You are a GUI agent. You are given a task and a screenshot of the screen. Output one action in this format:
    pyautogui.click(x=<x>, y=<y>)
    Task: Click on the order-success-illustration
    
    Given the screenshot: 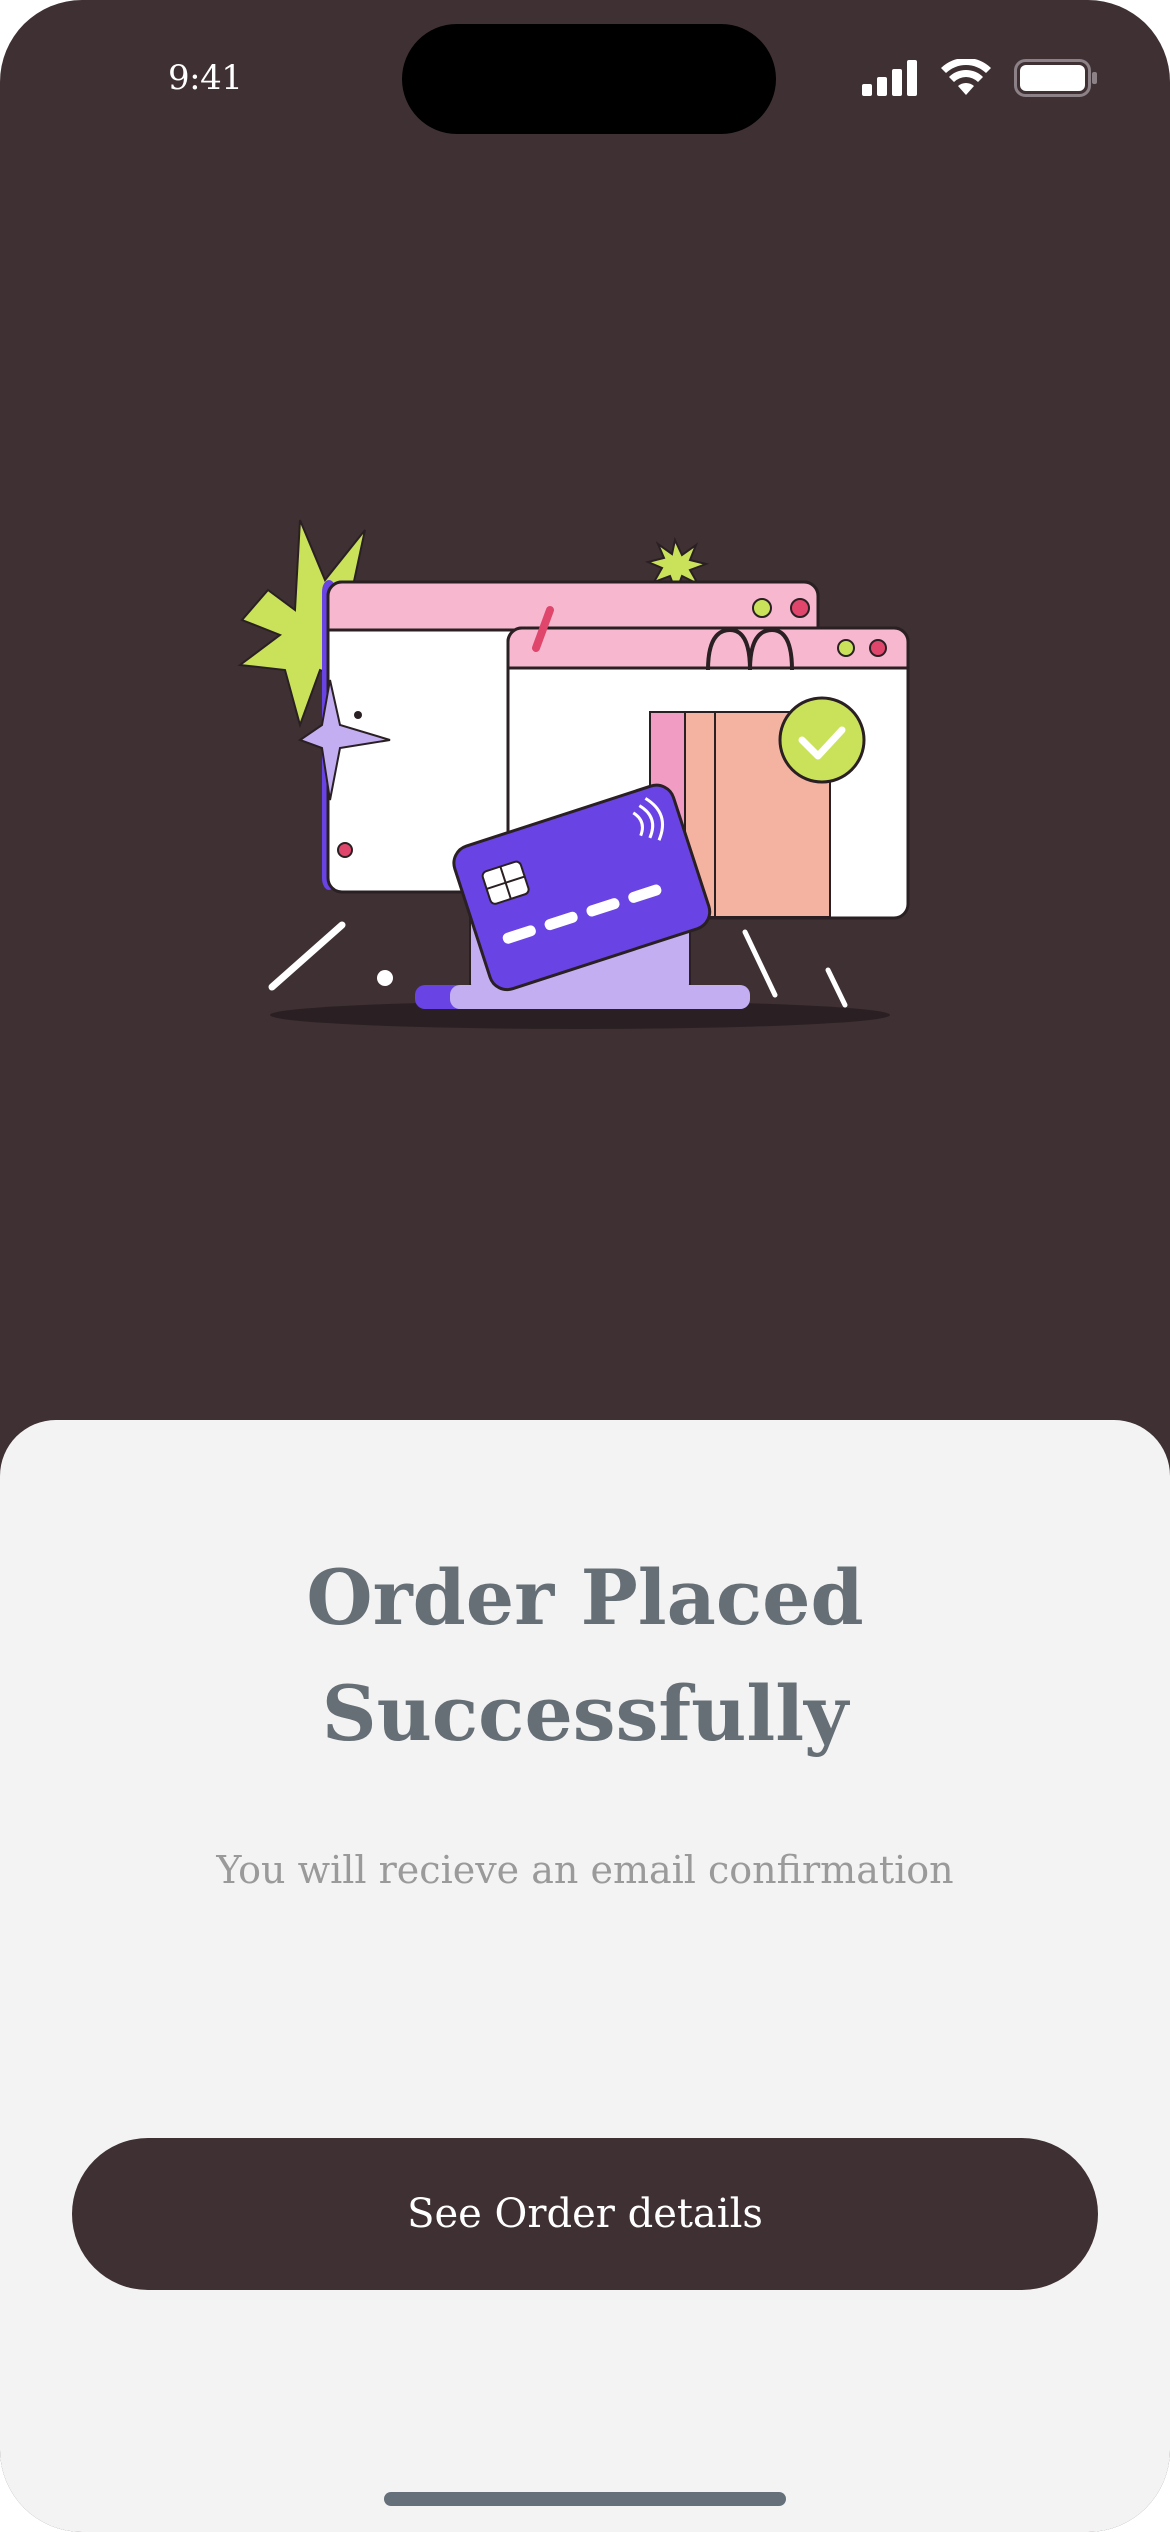 What is the action you would take?
    pyautogui.click(x=573, y=774)
    